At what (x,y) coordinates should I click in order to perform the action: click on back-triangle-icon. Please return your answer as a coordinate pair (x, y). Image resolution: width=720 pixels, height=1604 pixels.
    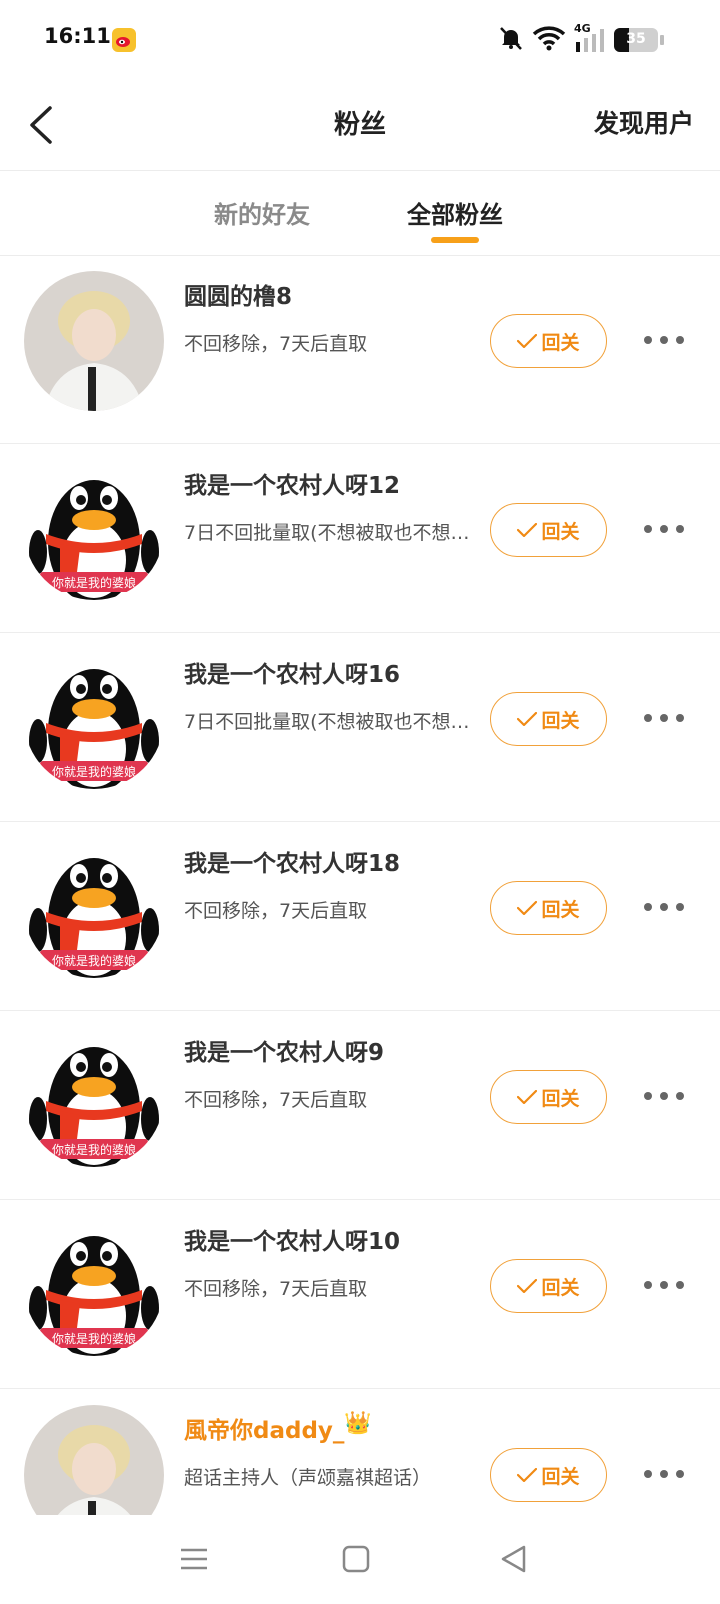
    Looking at the image, I should click on (513, 1559).